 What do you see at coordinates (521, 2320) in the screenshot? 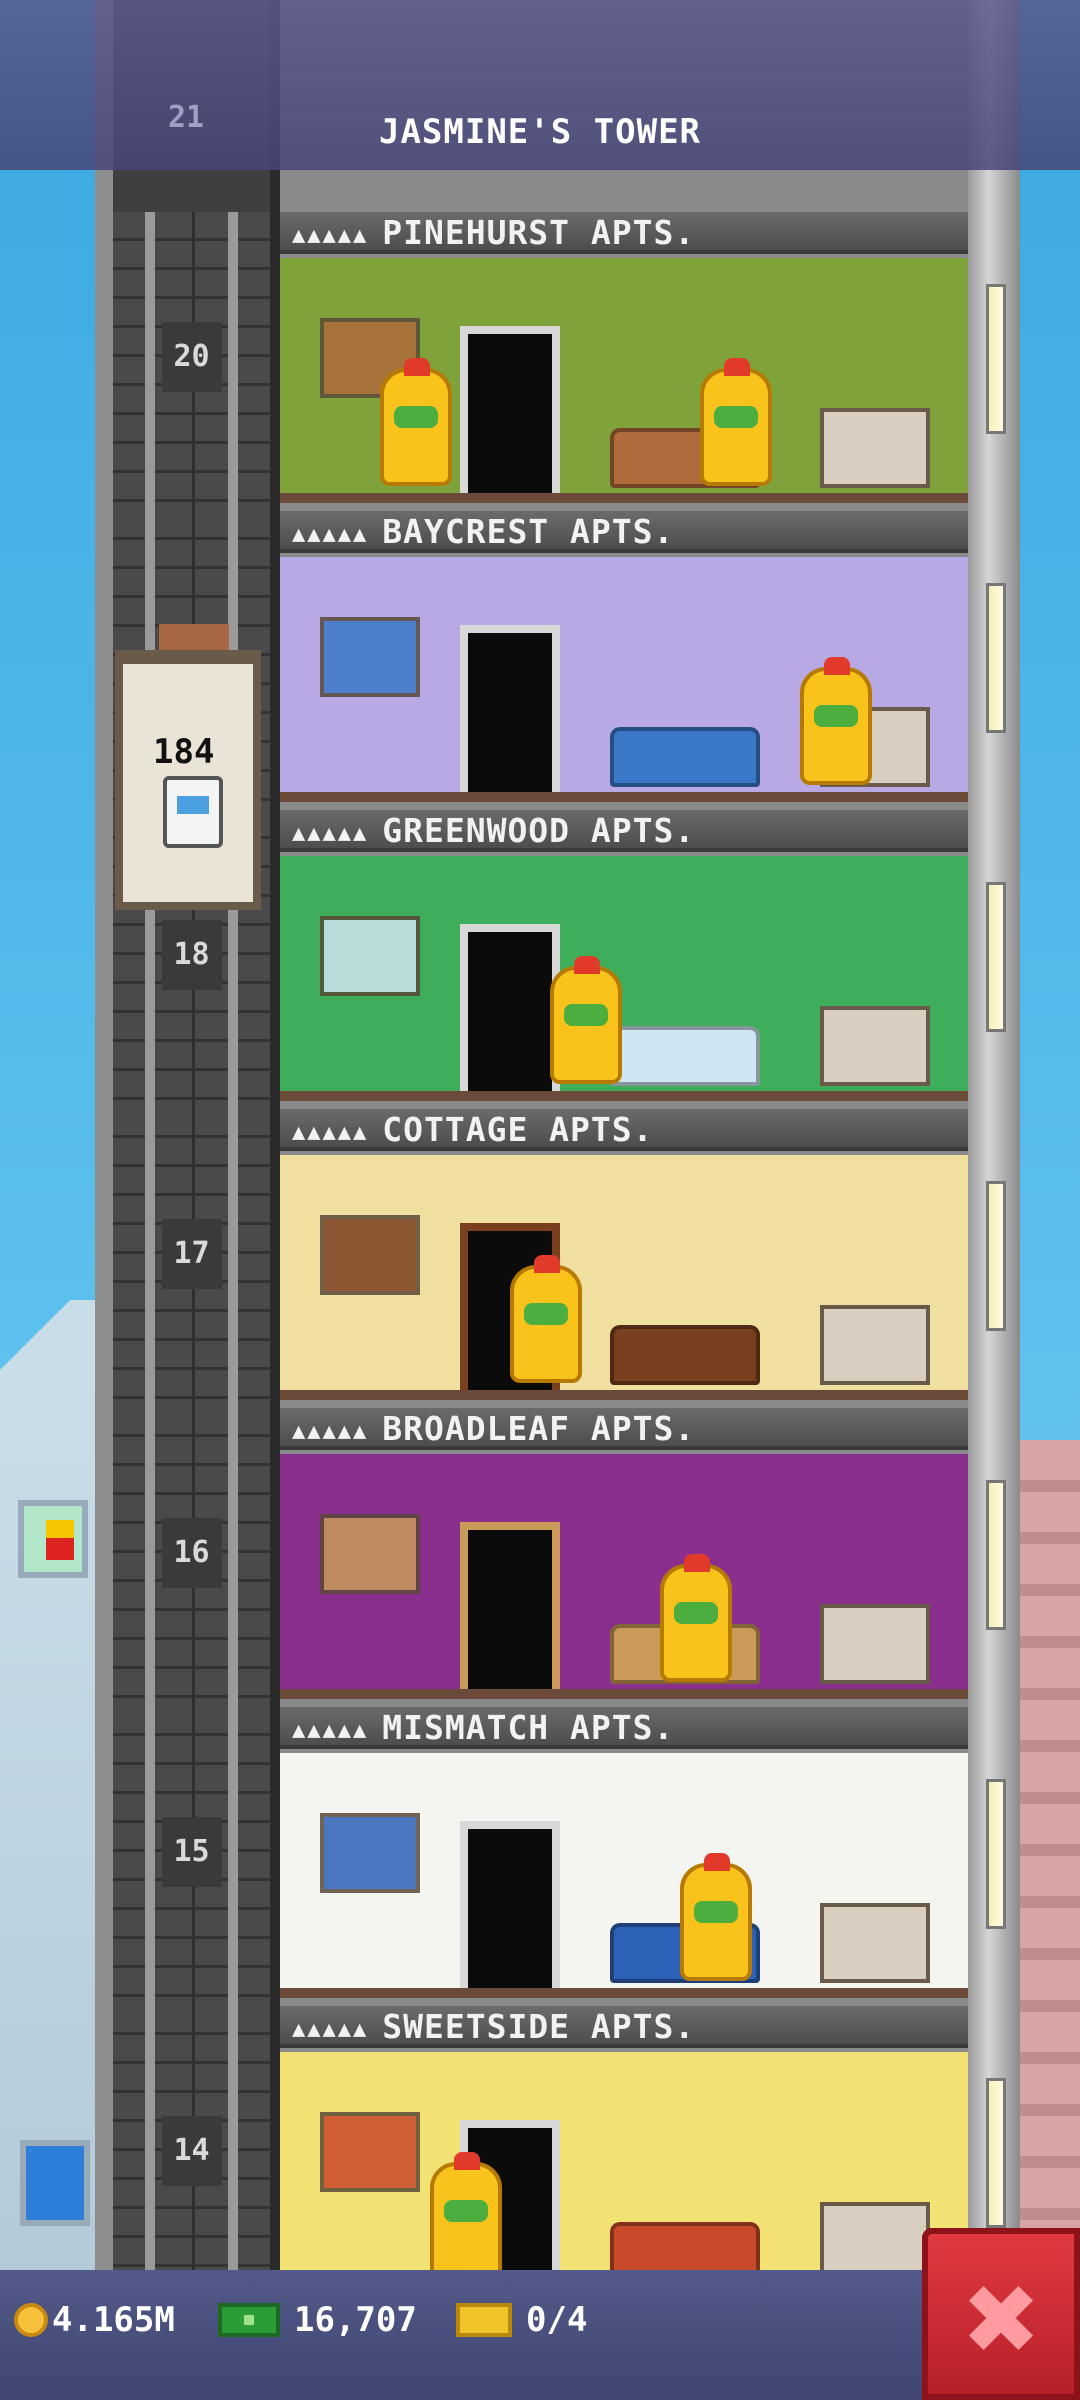
I see `tickets-stat: 0/4` at bounding box center [521, 2320].